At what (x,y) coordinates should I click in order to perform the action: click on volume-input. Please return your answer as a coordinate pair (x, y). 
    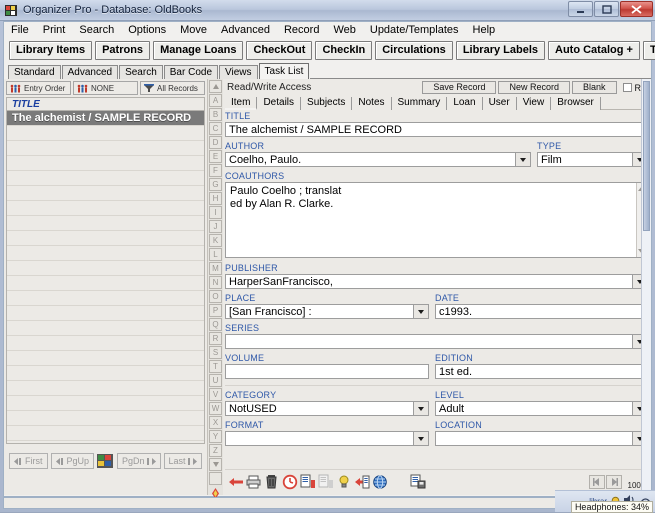
    Looking at the image, I should click on (327, 371).